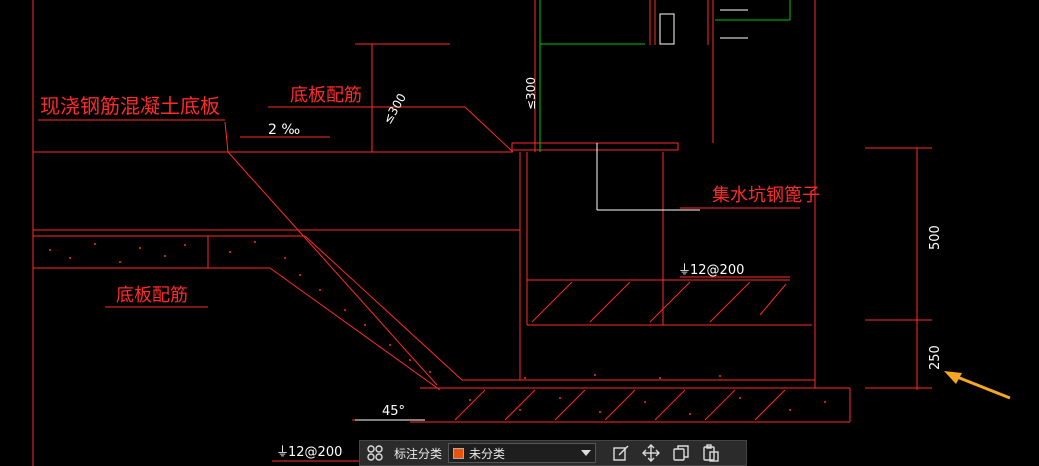 Image resolution: width=1039 pixels, height=466 pixels. What do you see at coordinates (375, 453) in the screenshot?
I see `grid-icon` at bounding box center [375, 453].